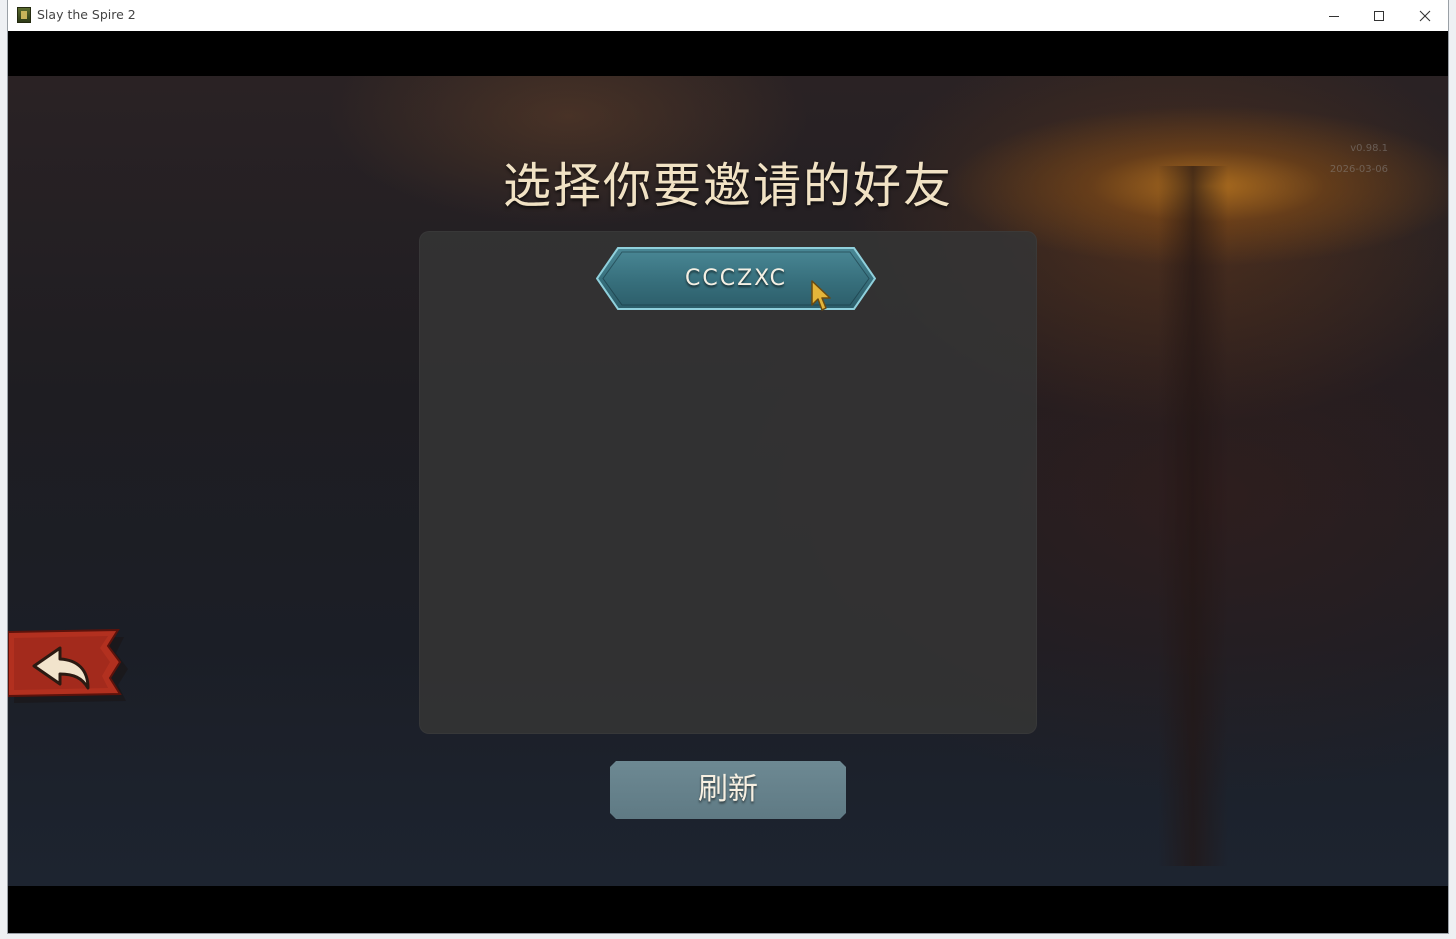  What do you see at coordinates (24, 15) in the screenshot?
I see `app-icon` at bounding box center [24, 15].